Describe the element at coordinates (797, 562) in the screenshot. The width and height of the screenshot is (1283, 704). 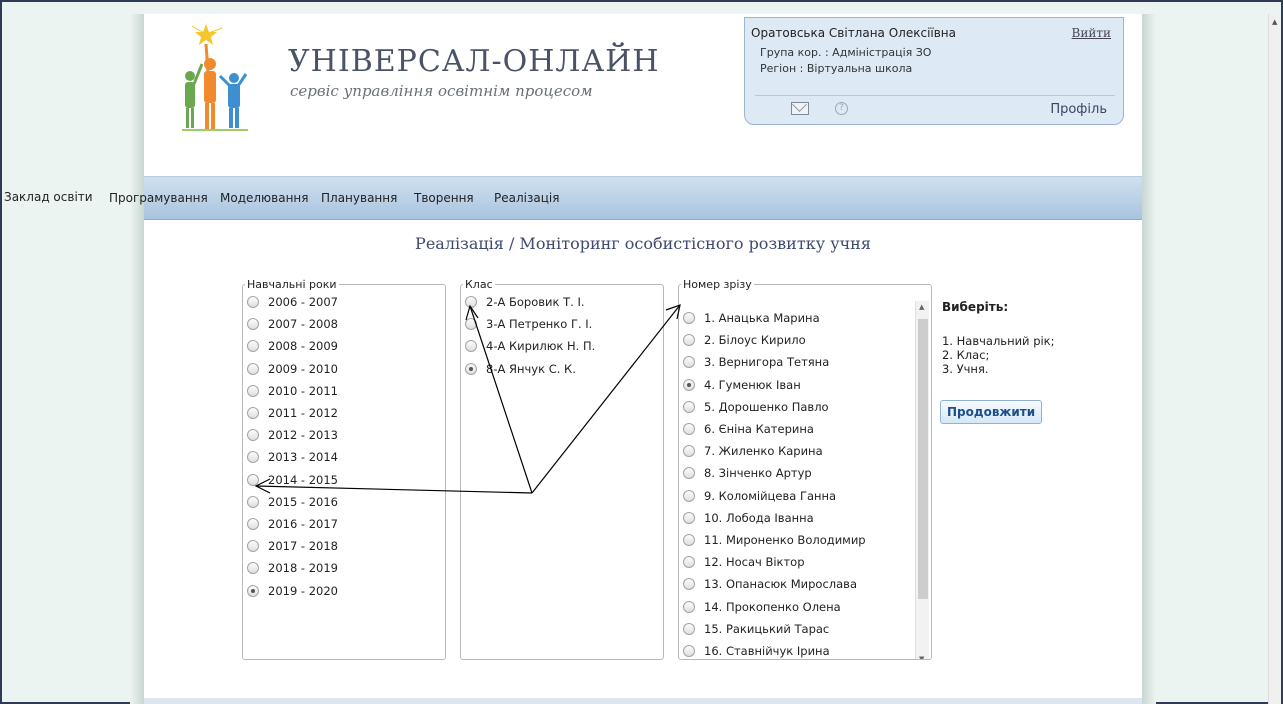
I see `radio-option: 12. Носач Віктор` at that location.